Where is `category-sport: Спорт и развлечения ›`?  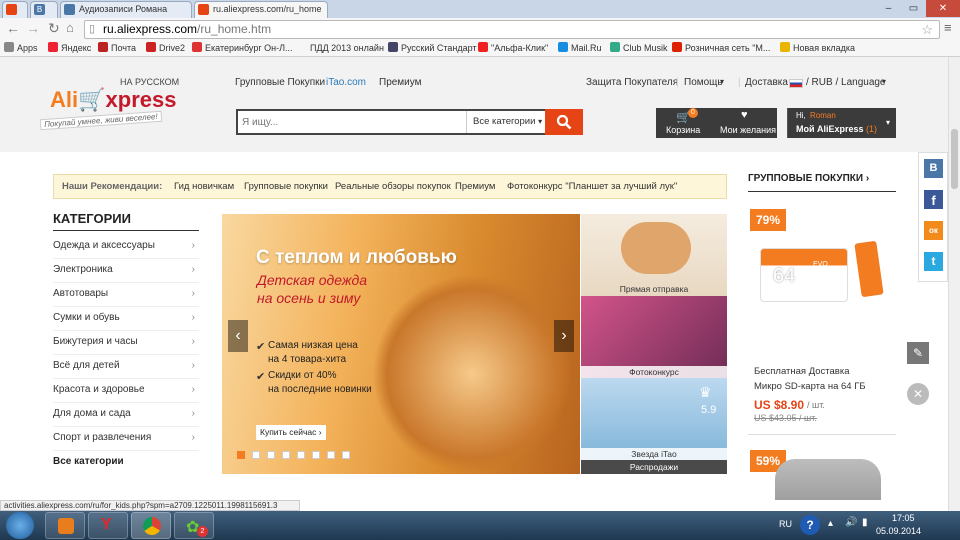
category-sport: Спорт и развлечения › is located at coordinates (126, 439).